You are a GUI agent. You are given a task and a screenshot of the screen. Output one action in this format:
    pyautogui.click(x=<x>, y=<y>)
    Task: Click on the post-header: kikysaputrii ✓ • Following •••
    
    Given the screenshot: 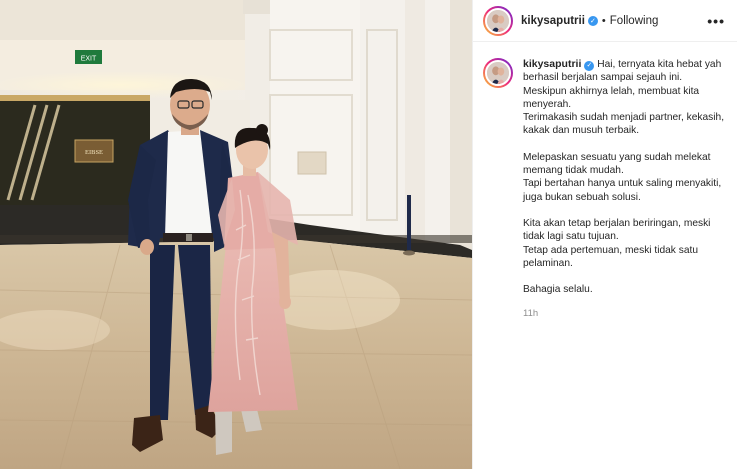 What is the action you would take?
    pyautogui.click(x=605, y=21)
    